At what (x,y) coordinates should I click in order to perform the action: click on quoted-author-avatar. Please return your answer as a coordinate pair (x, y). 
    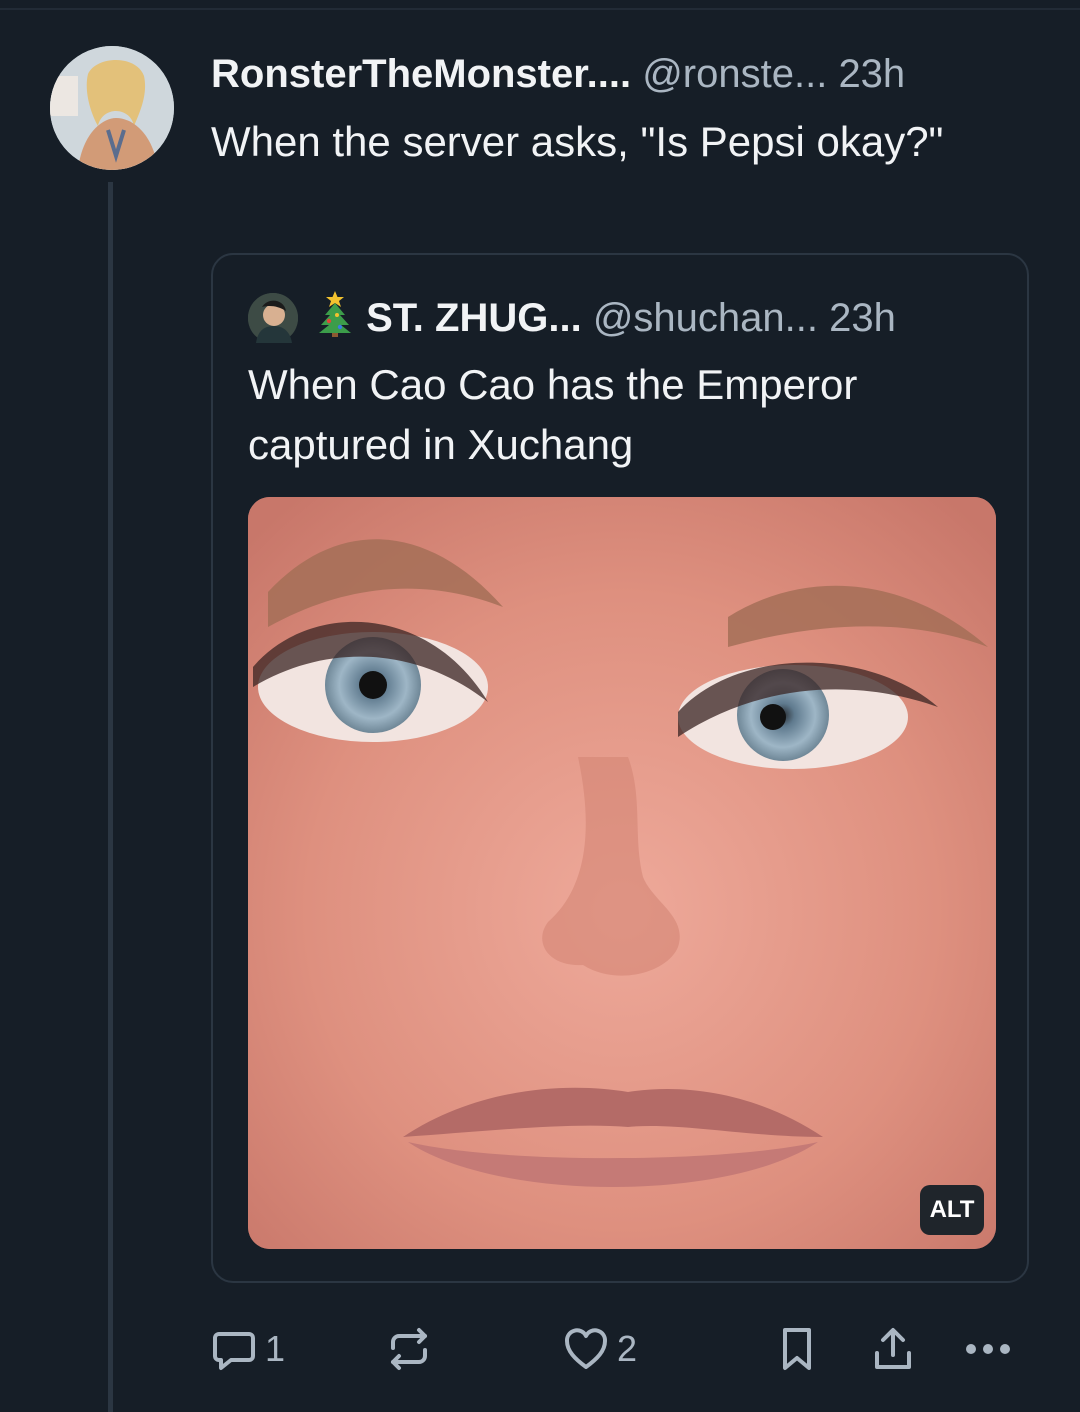
    Looking at the image, I should click on (273, 318).